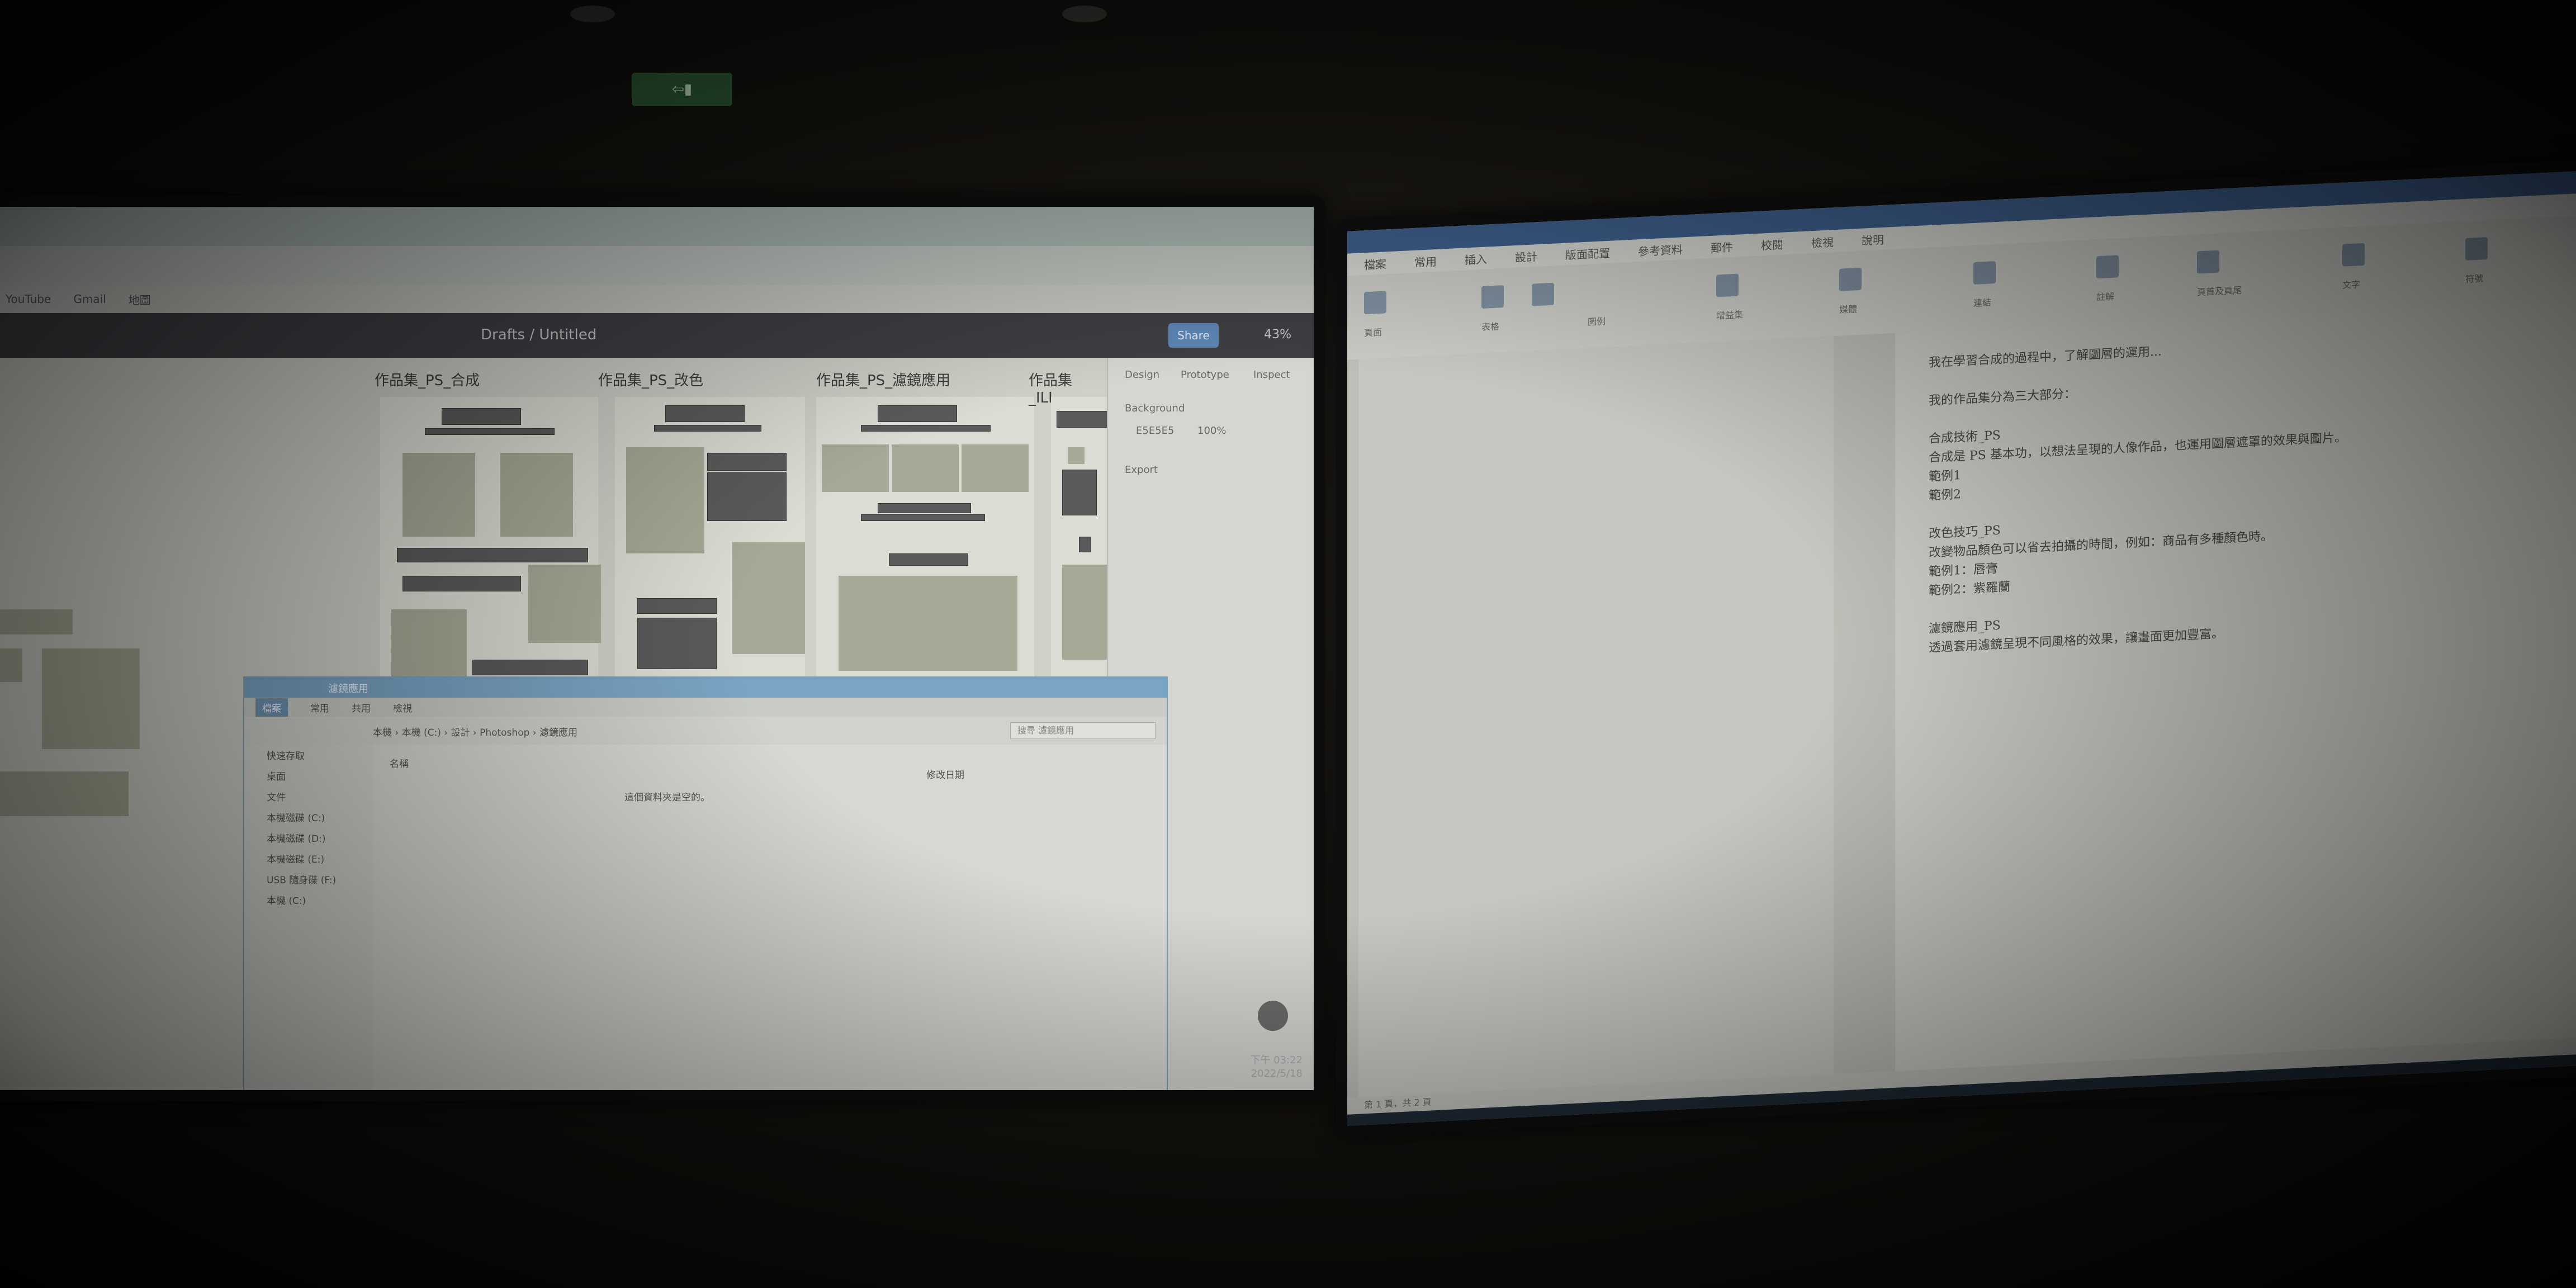 This screenshot has width=2576, height=1288. I want to click on table-icon, so click(1492, 297).